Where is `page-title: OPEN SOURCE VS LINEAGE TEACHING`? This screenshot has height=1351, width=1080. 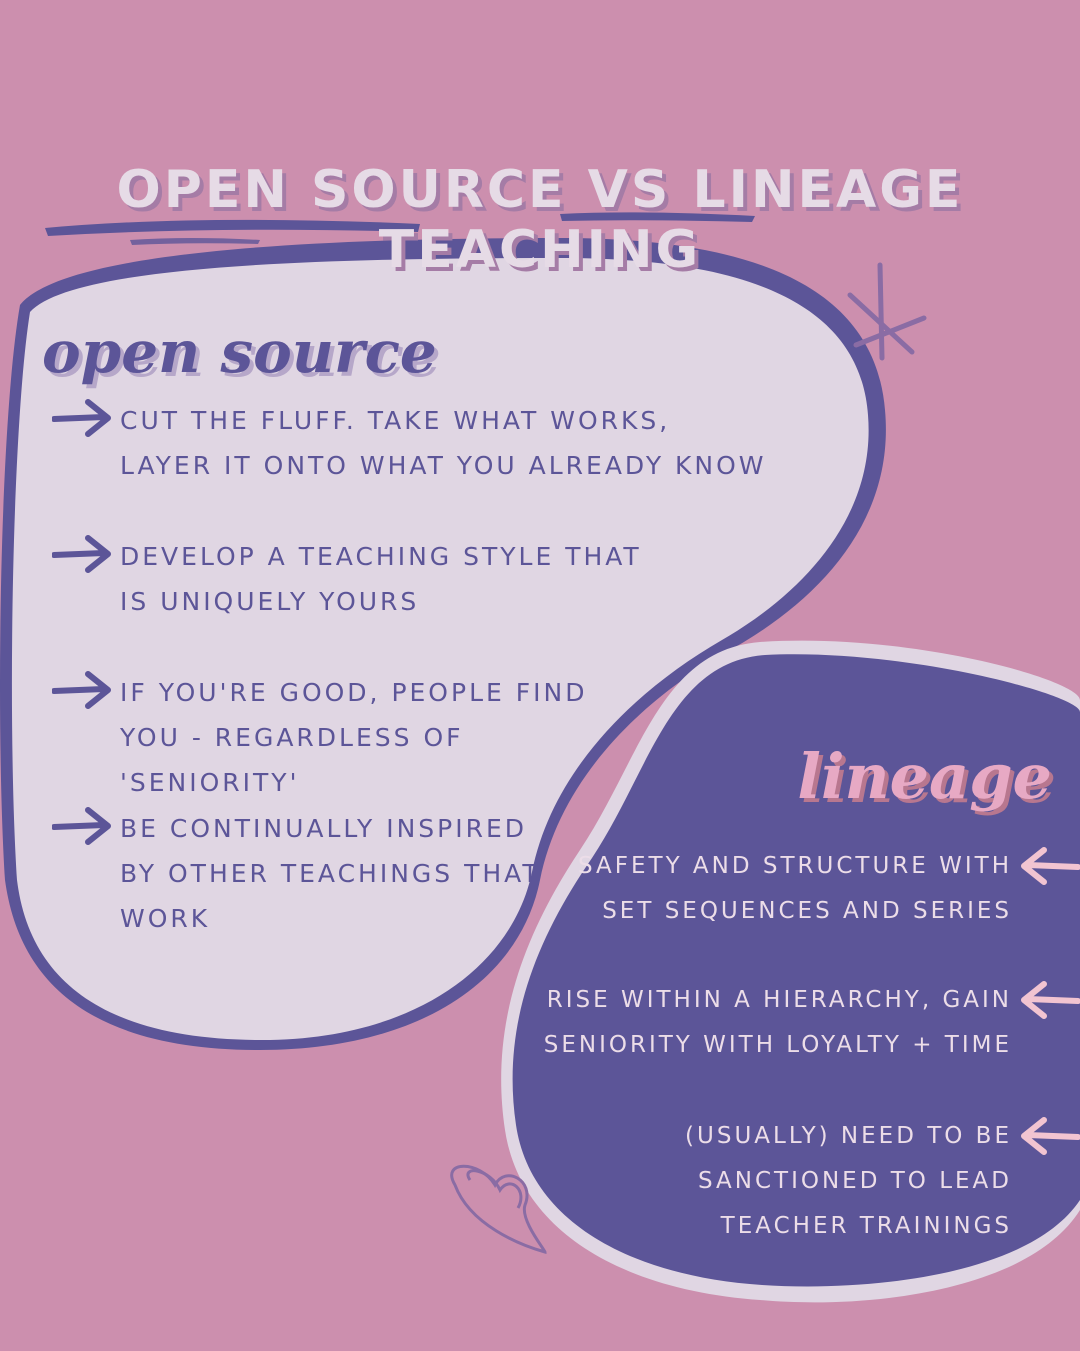
page-title: OPEN SOURCE VS LINEAGE TEACHING is located at coordinates (540, 220).